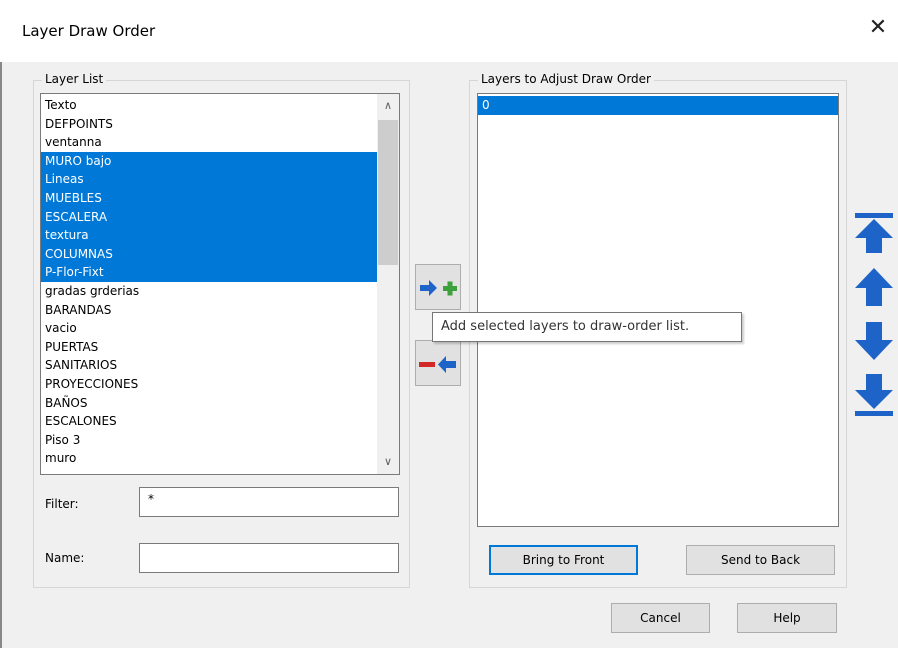 The width and height of the screenshot is (898, 648). Describe the element at coordinates (62, 504) in the screenshot. I see `filter-label: Filter:` at that location.